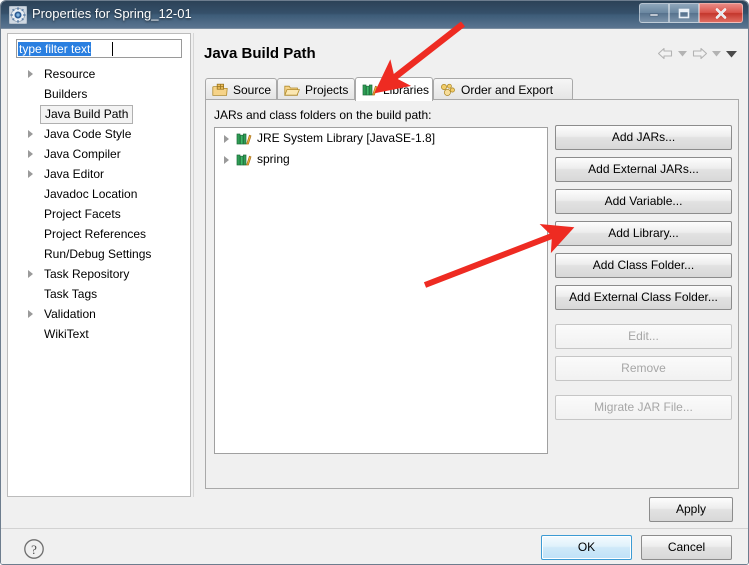 The width and height of the screenshot is (749, 565). I want to click on sidebar-item-wikitext: WikiText, so click(99, 334).